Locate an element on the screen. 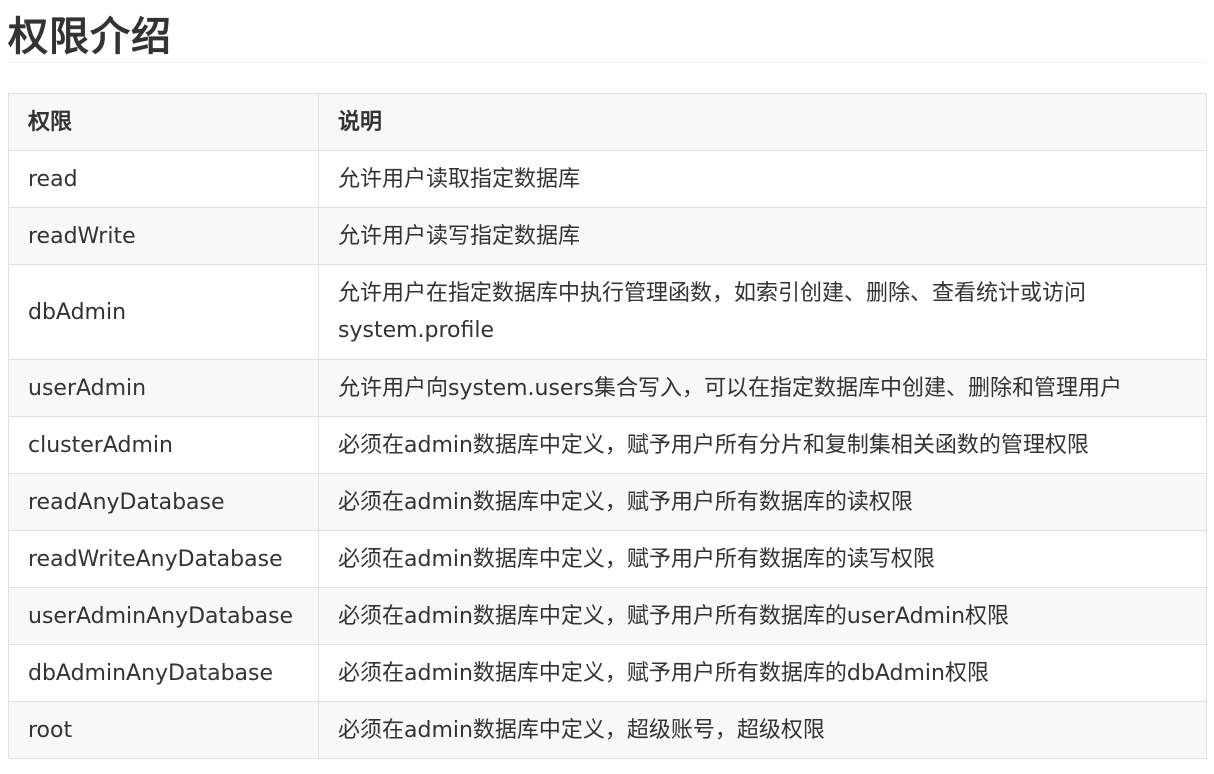 This screenshot has width=1214, height=774. description-cell: 必须在admin数据库中定义，超级账号，超级权限 is located at coordinates (762, 730).